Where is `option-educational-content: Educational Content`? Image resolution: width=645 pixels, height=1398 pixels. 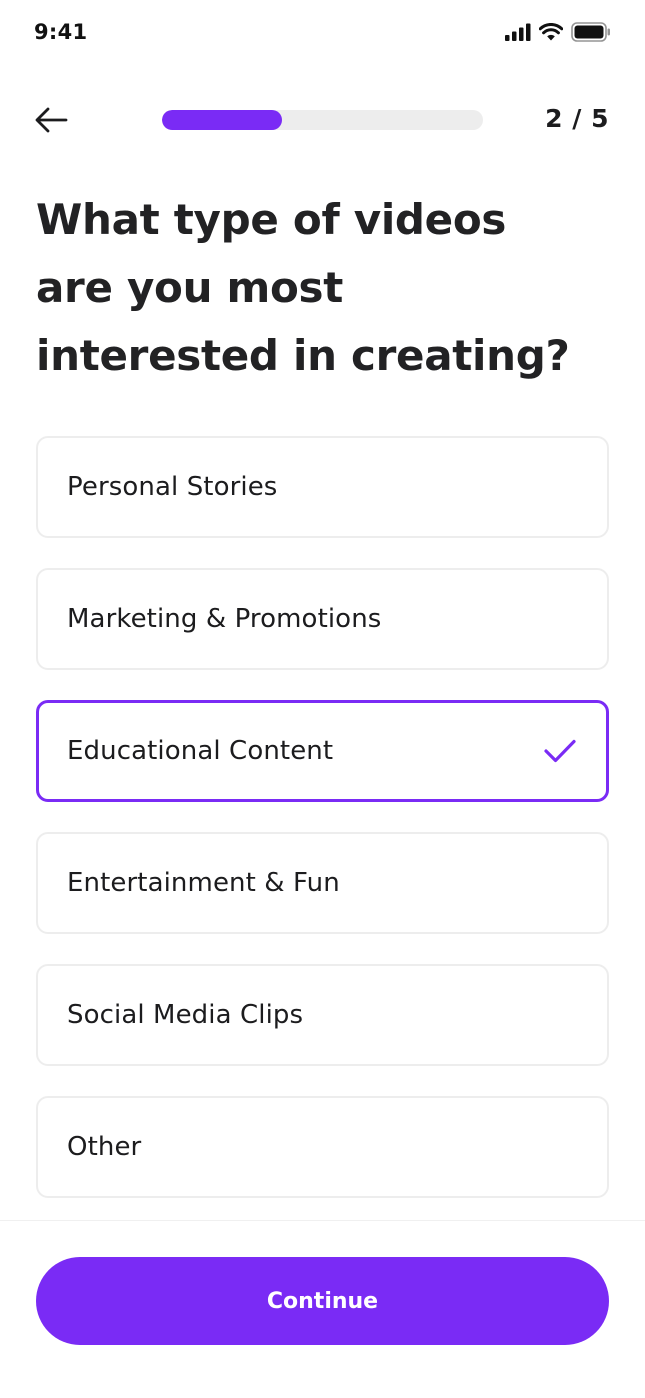 option-educational-content: Educational Content is located at coordinates (322, 751).